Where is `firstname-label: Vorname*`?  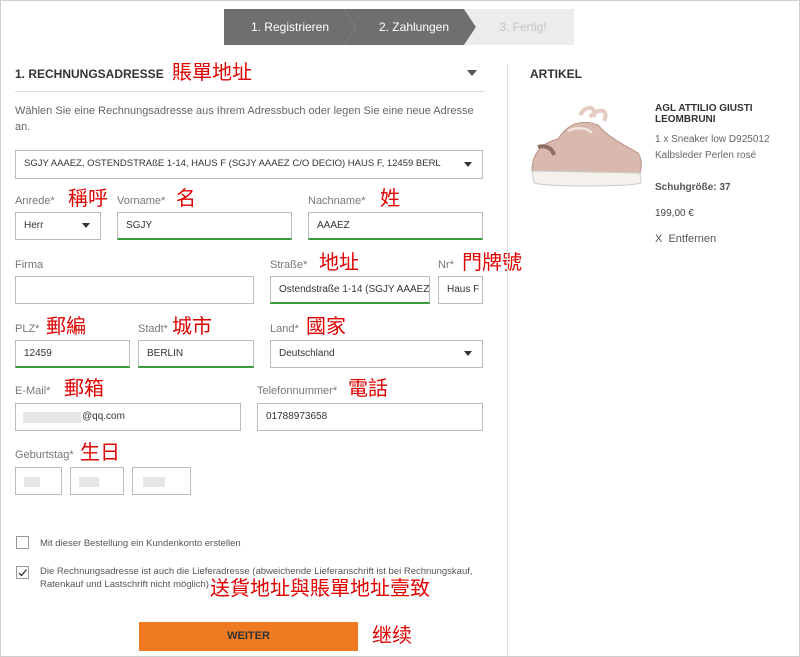 firstname-label: Vorname* is located at coordinates (141, 201).